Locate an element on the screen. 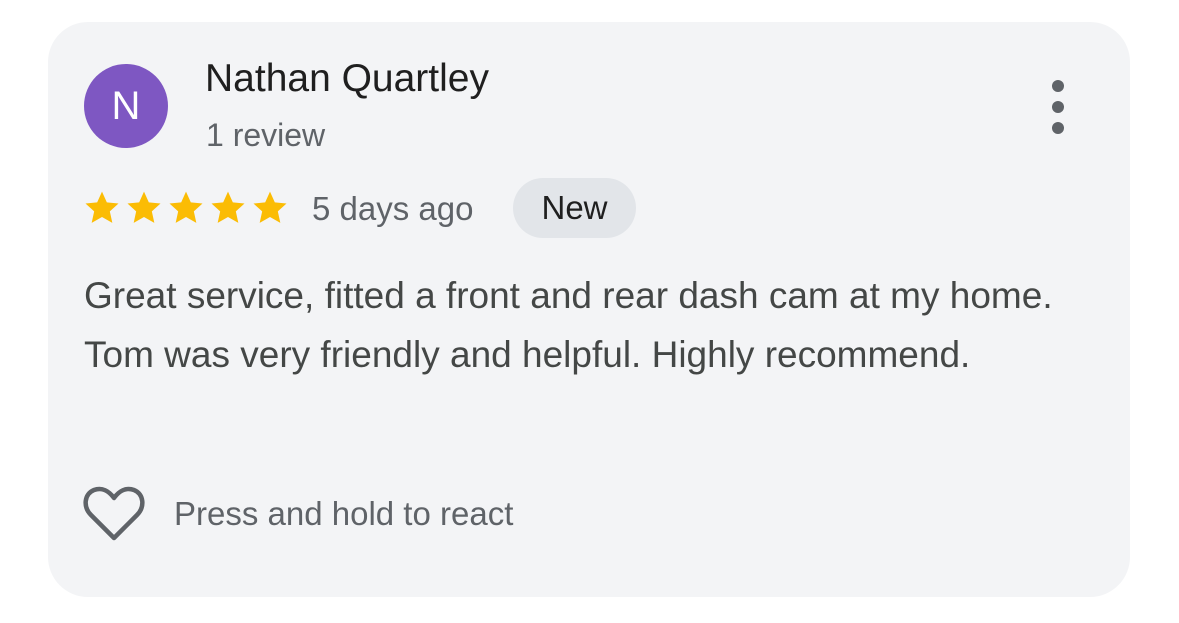 Image resolution: width=1179 pixels, height=623 pixels. more-vert-icon is located at coordinates (1058, 86).